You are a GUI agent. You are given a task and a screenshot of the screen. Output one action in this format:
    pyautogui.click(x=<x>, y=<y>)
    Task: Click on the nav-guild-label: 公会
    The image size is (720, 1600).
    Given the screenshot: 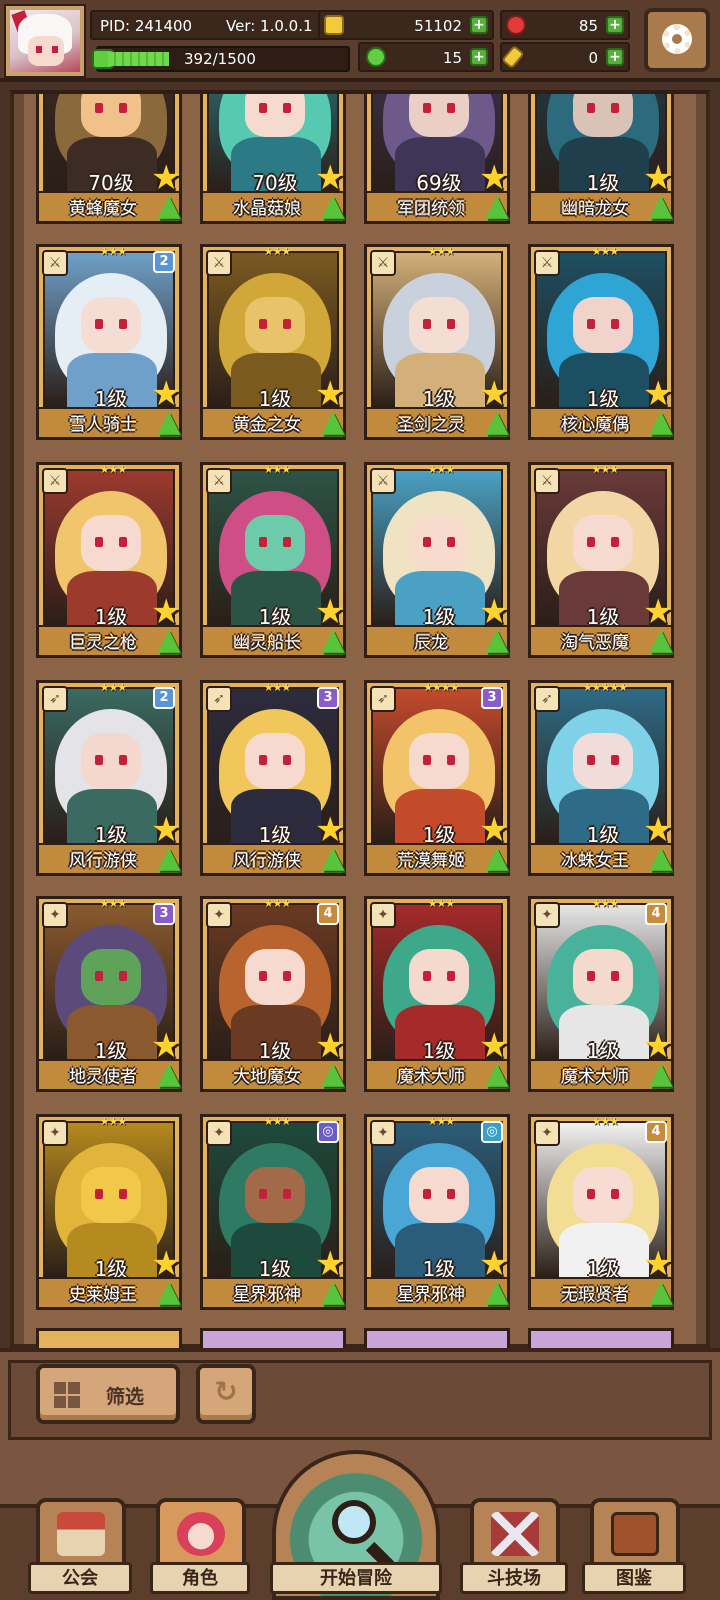 What is the action you would take?
    pyautogui.click(x=80, y=1578)
    